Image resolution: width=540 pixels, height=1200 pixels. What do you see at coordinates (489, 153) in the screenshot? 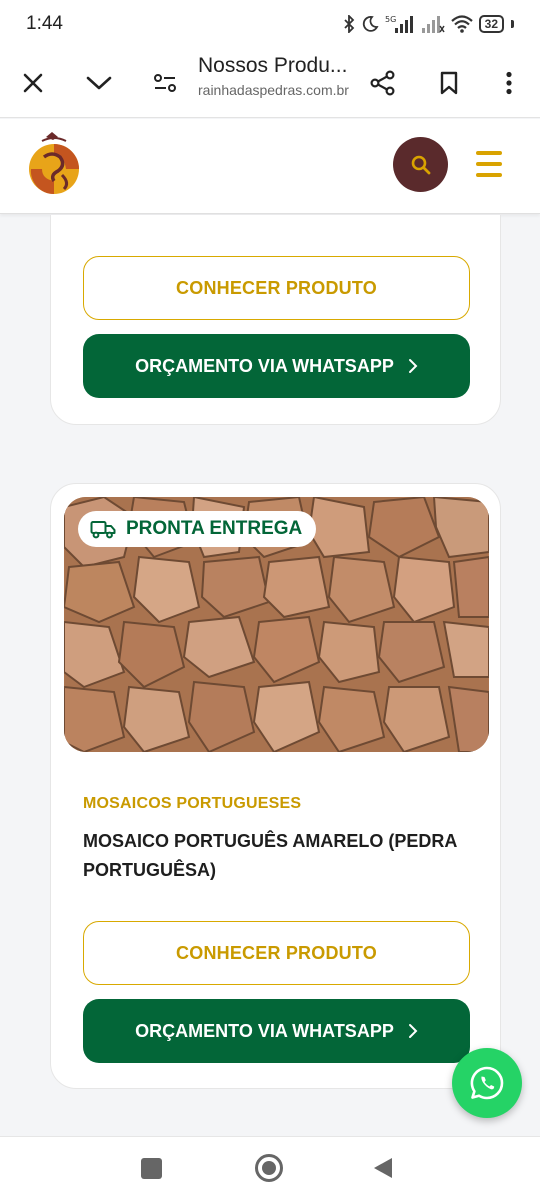
I see `hamburger-icon` at bounding box center [489, 153].